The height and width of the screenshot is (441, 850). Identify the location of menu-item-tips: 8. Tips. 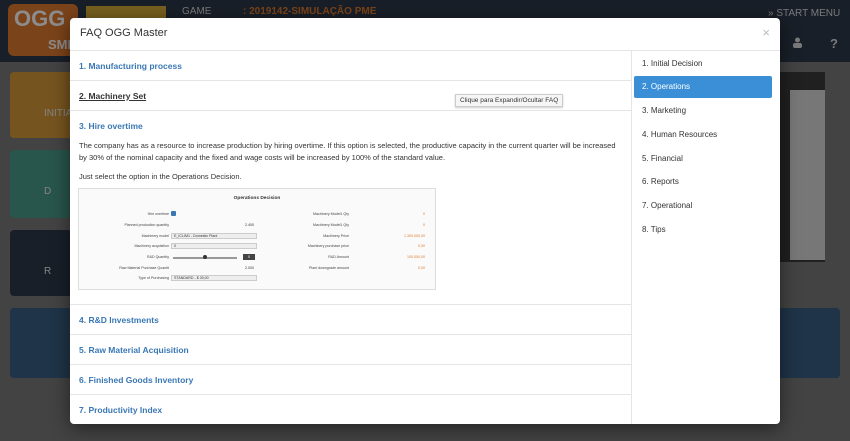
(703, 230).